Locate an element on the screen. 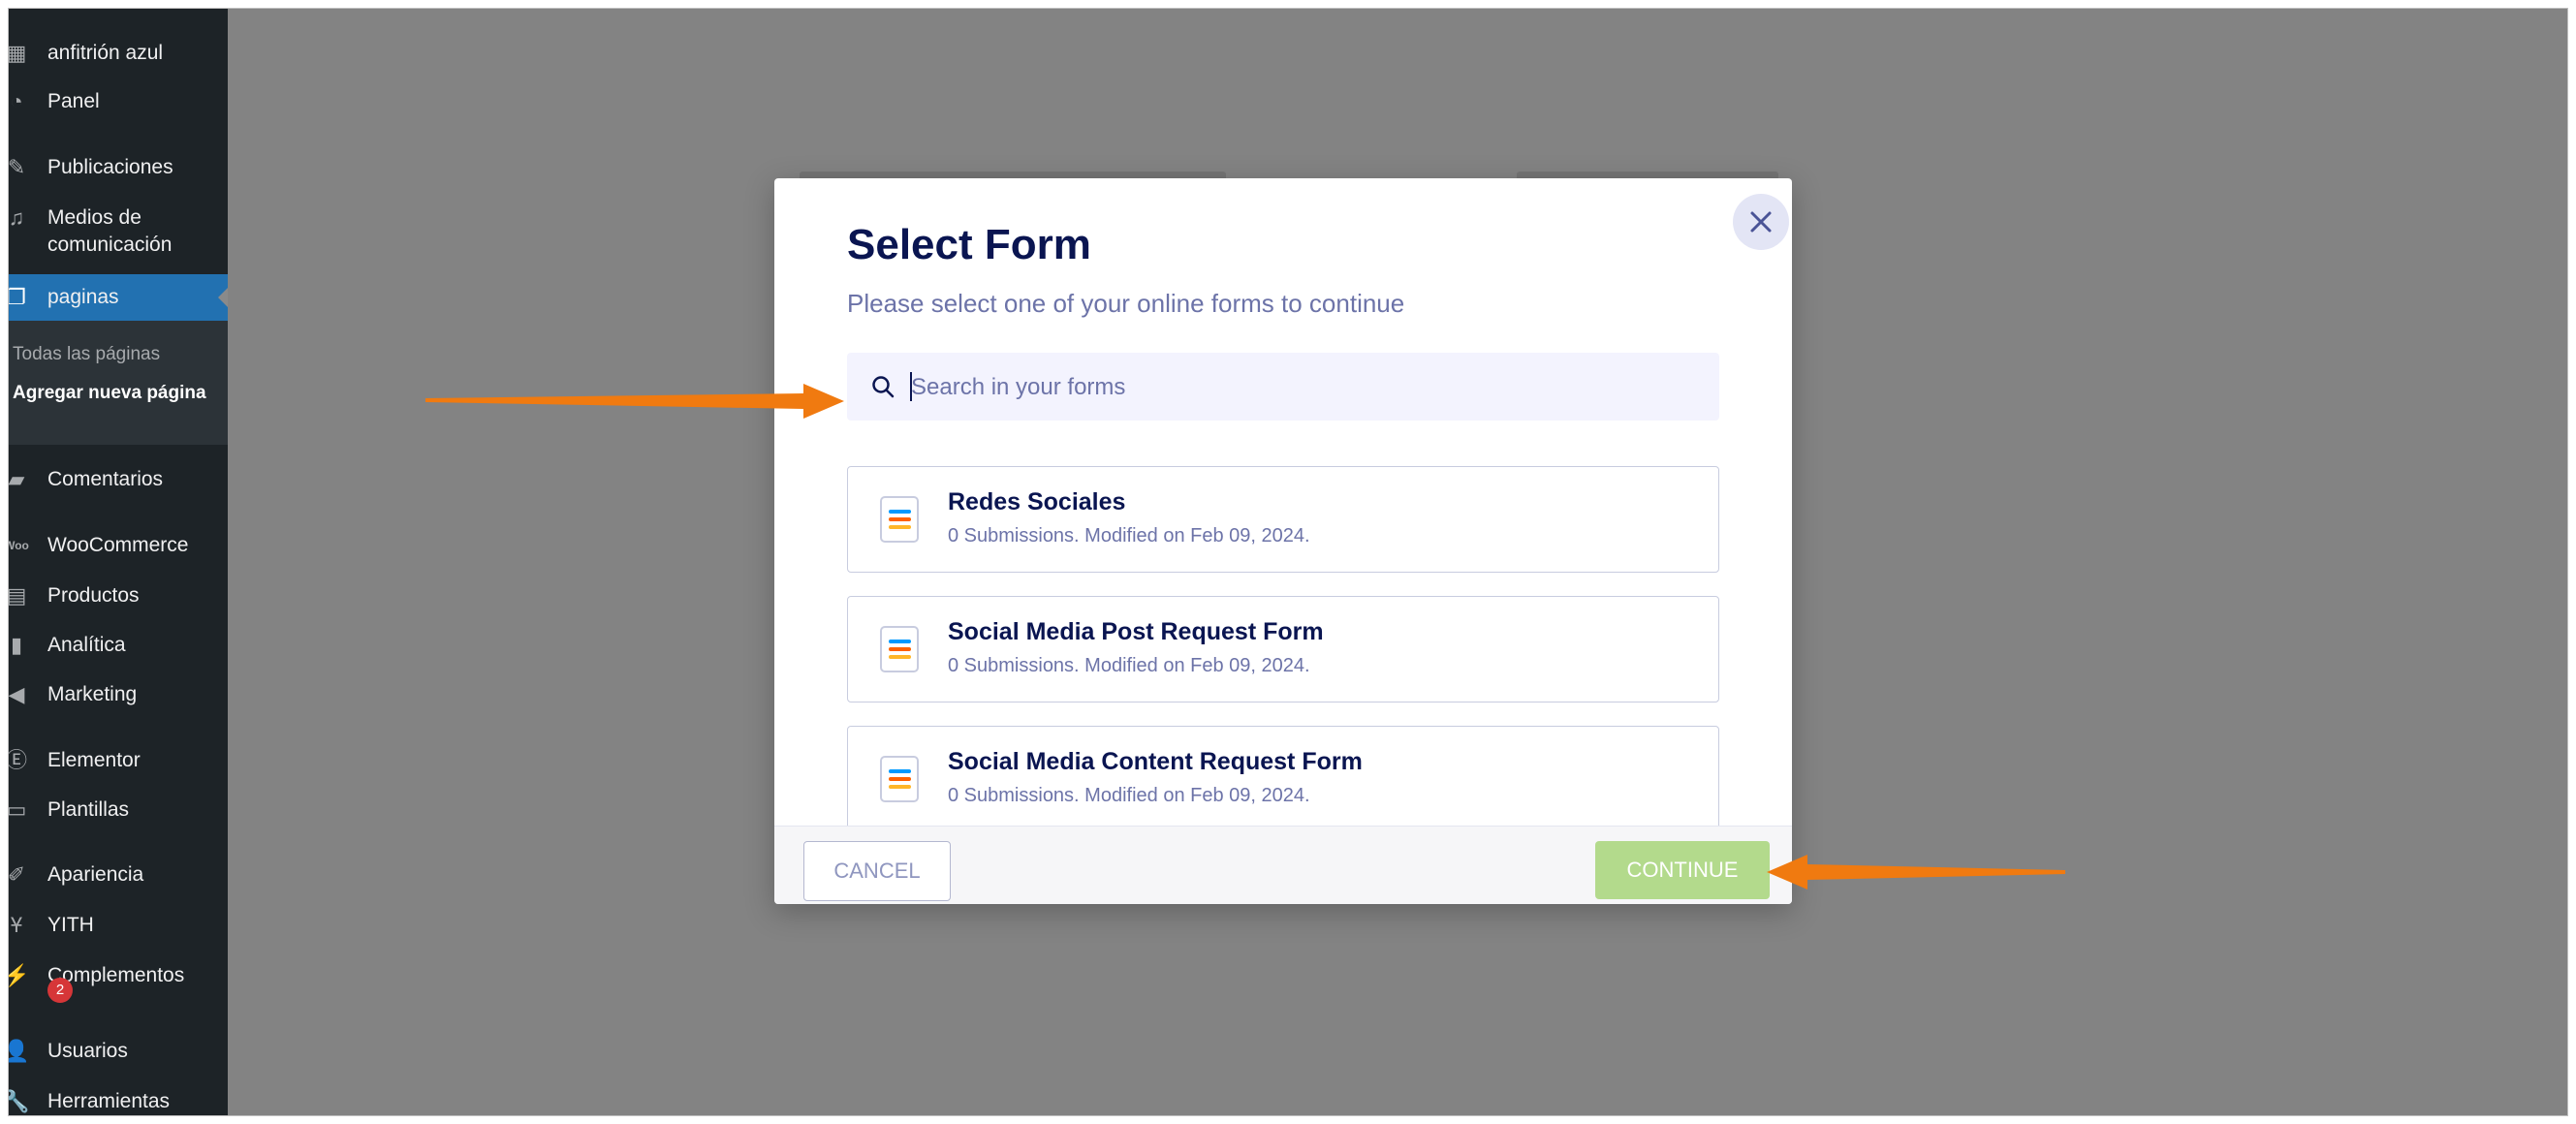  continue-button: CONTINUE is located at coordinates (1682, 870).